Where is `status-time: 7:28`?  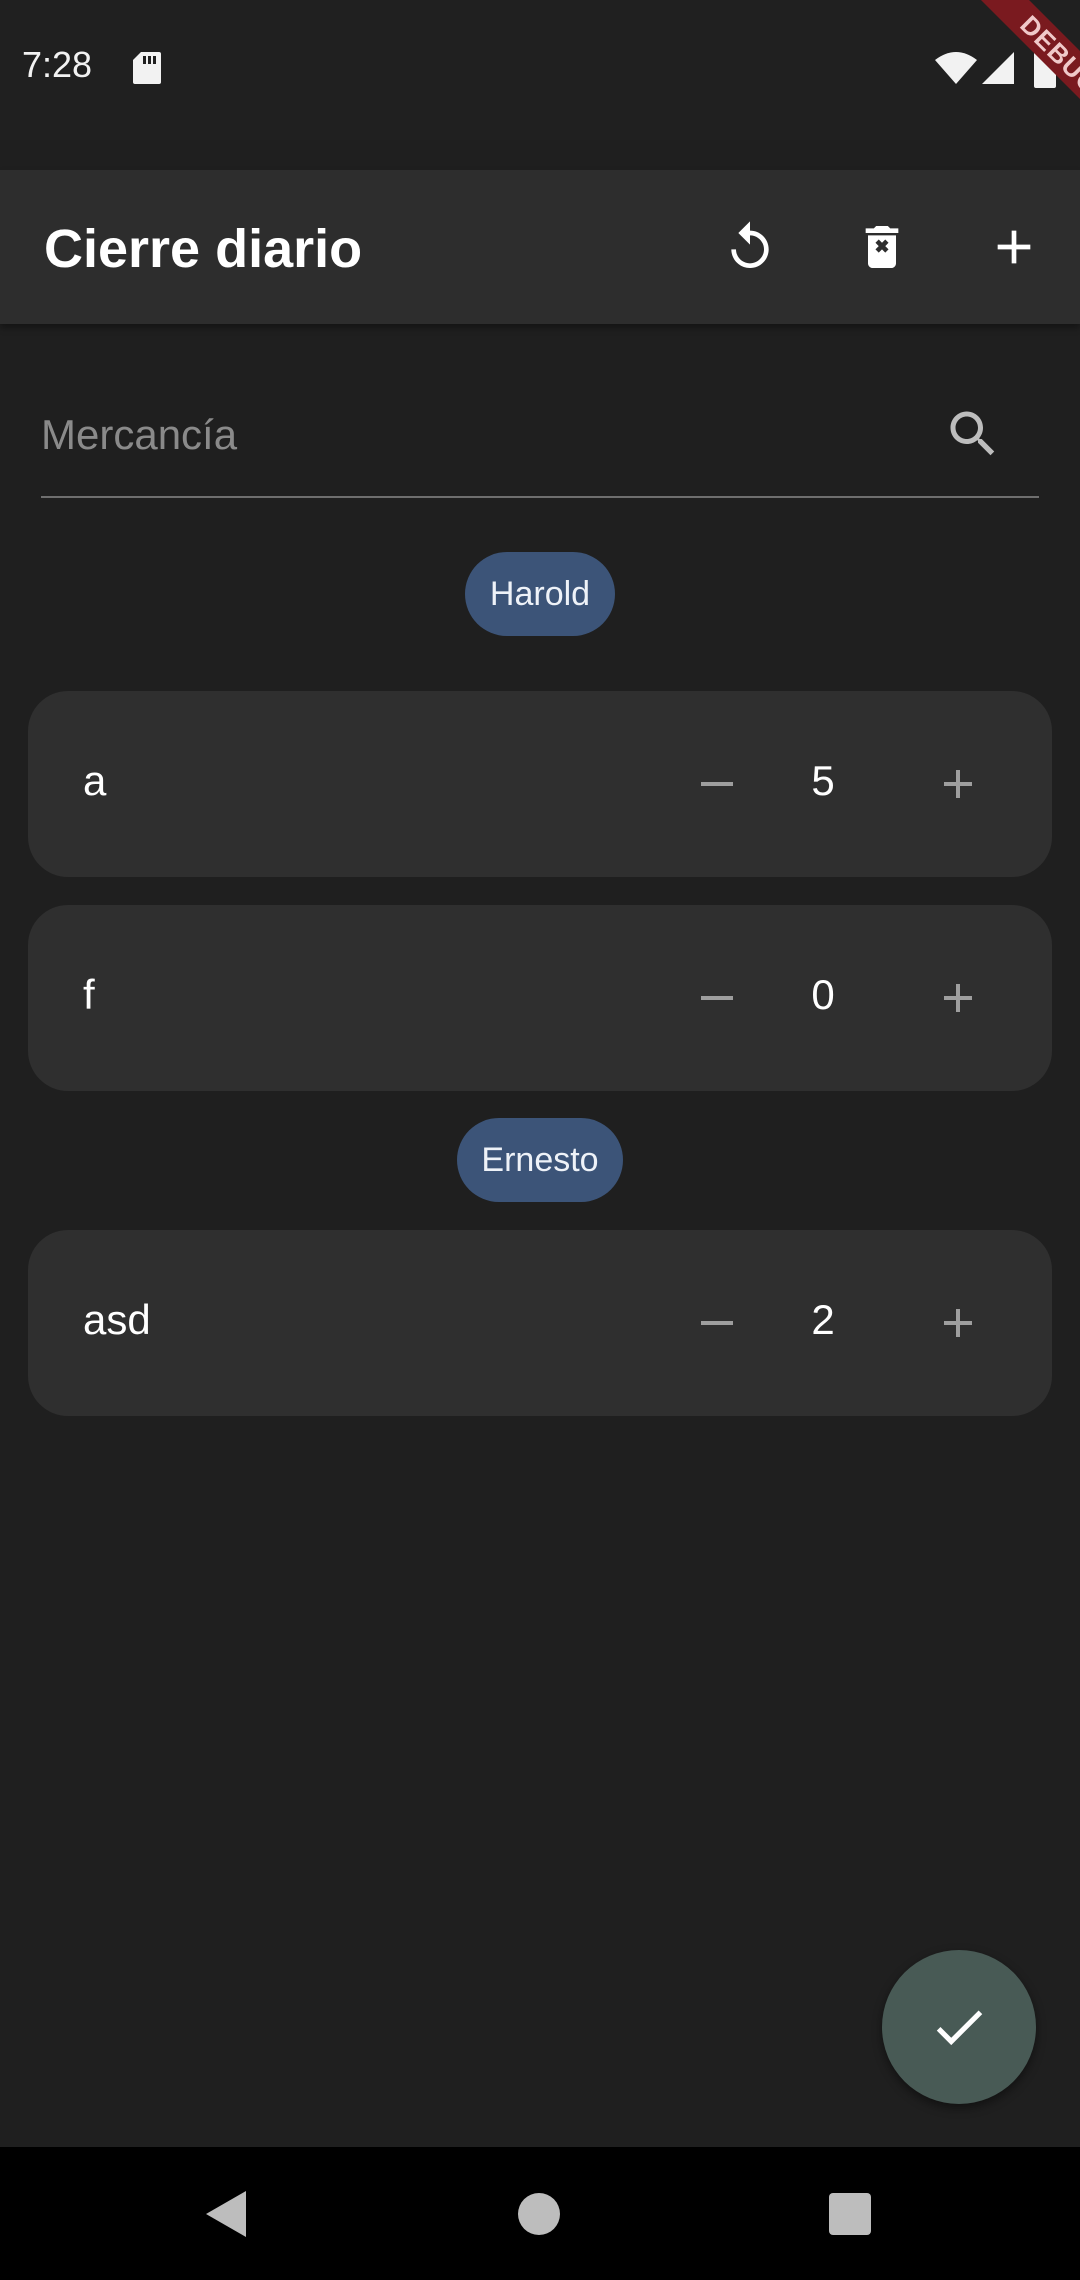 status-time: 7:28 is located at coordinates (57, 64).